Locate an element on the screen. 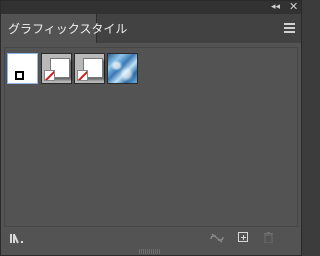  default-style-icon is located at coordinates (19, 75).